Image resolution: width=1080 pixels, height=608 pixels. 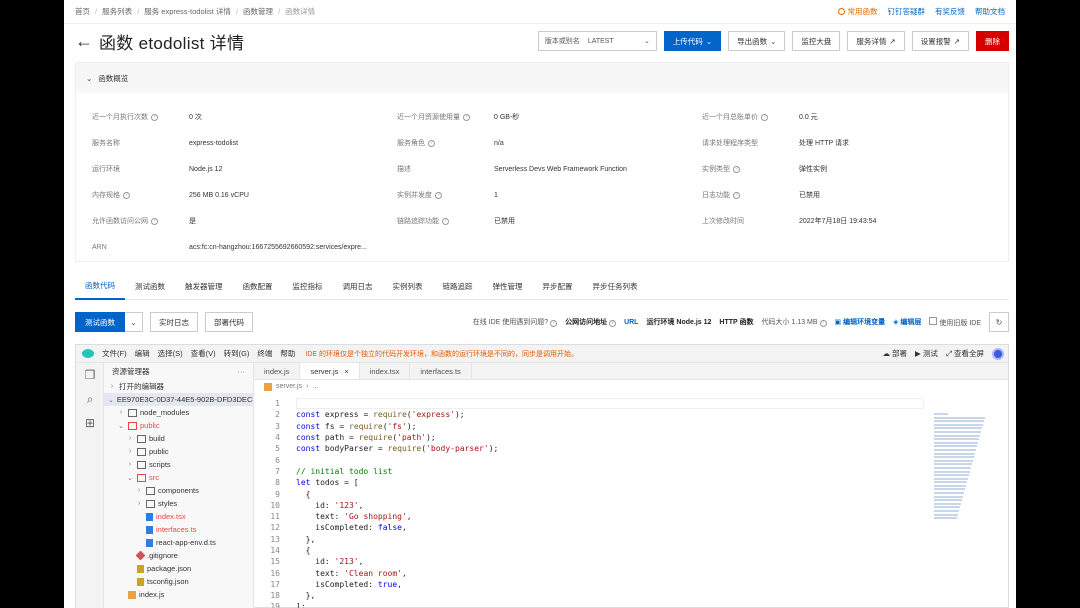 I want to click on more-icon: ···, so click(x=242, y=371).